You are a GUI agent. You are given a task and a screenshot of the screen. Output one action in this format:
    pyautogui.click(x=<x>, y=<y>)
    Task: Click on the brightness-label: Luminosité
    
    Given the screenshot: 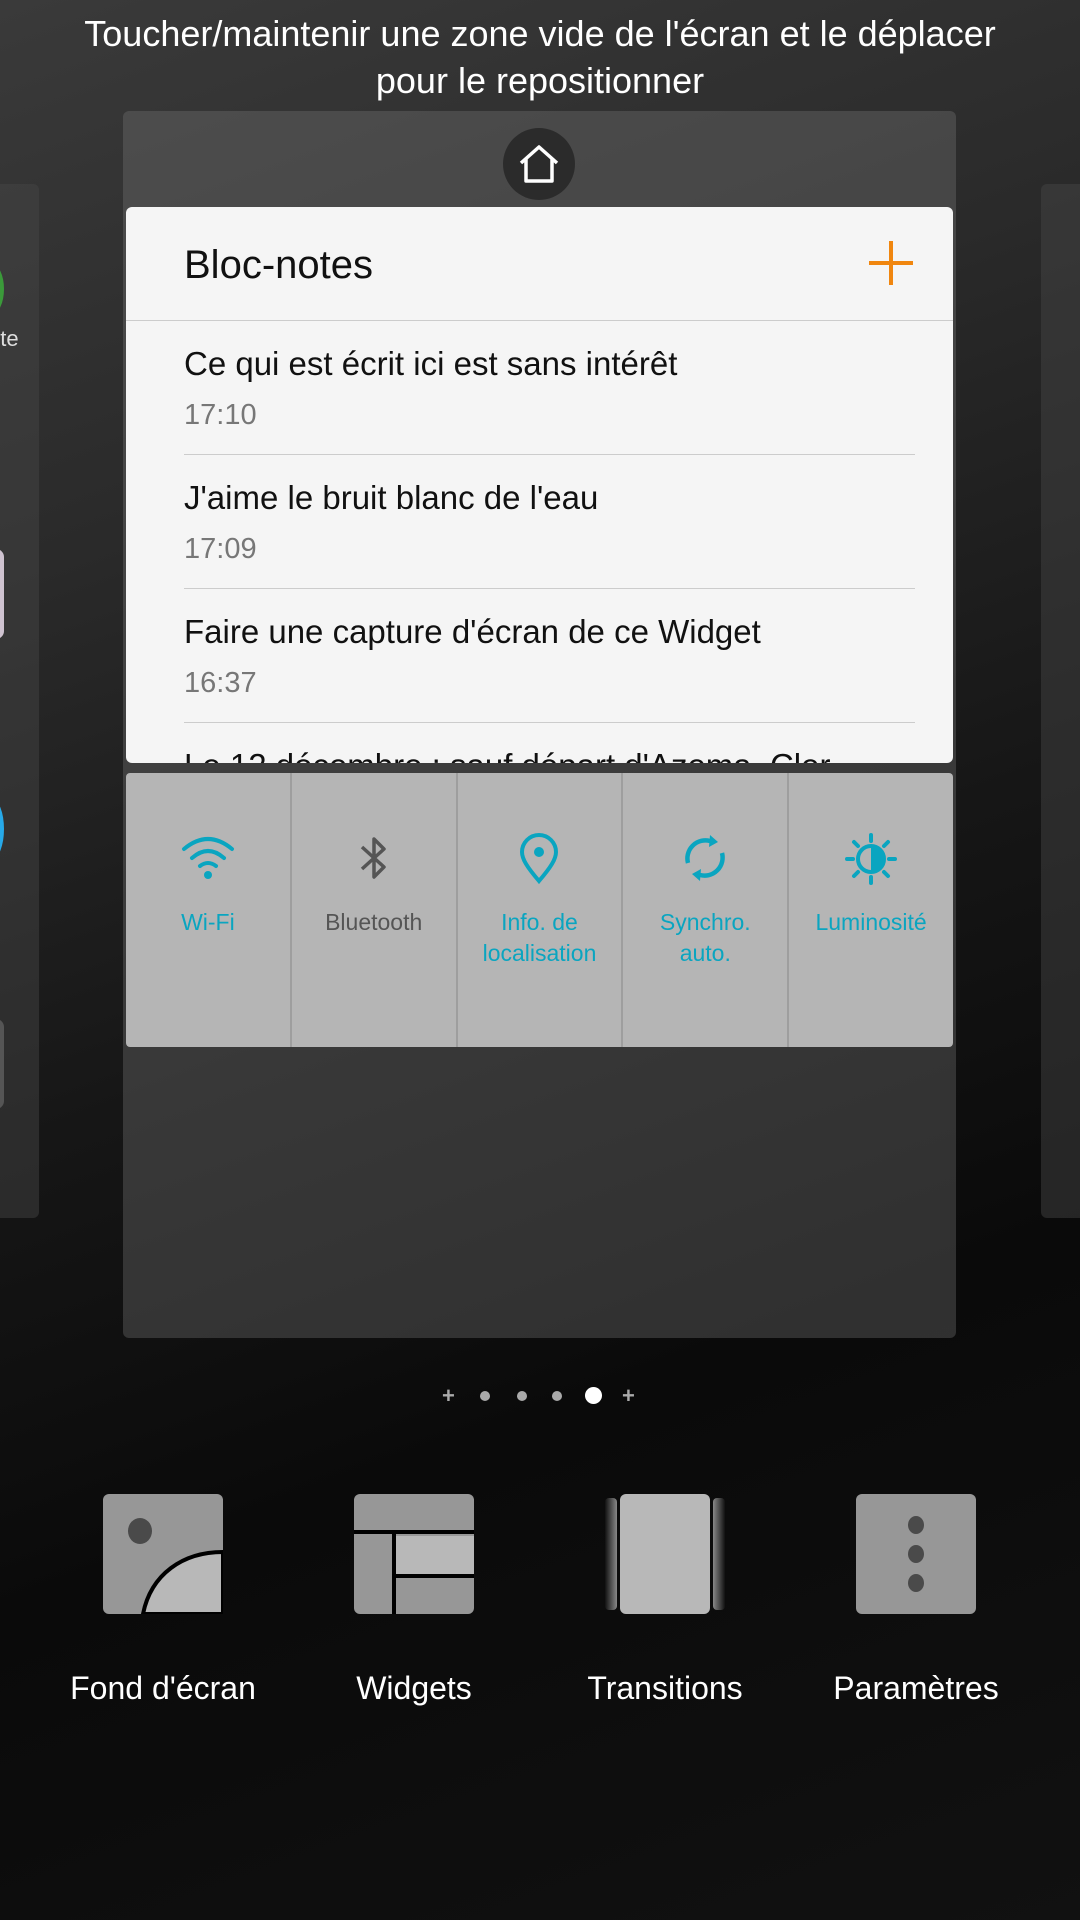 What is the action you would take?
    pyautogui.click(x=871, y=922)
    